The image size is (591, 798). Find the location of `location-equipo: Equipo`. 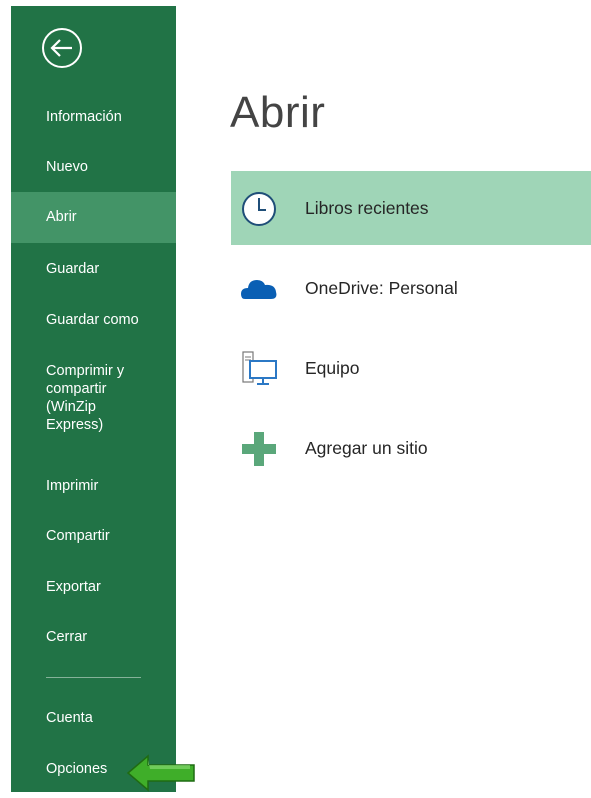

location-equipo: Equipo is located at coordinates (411, 368).